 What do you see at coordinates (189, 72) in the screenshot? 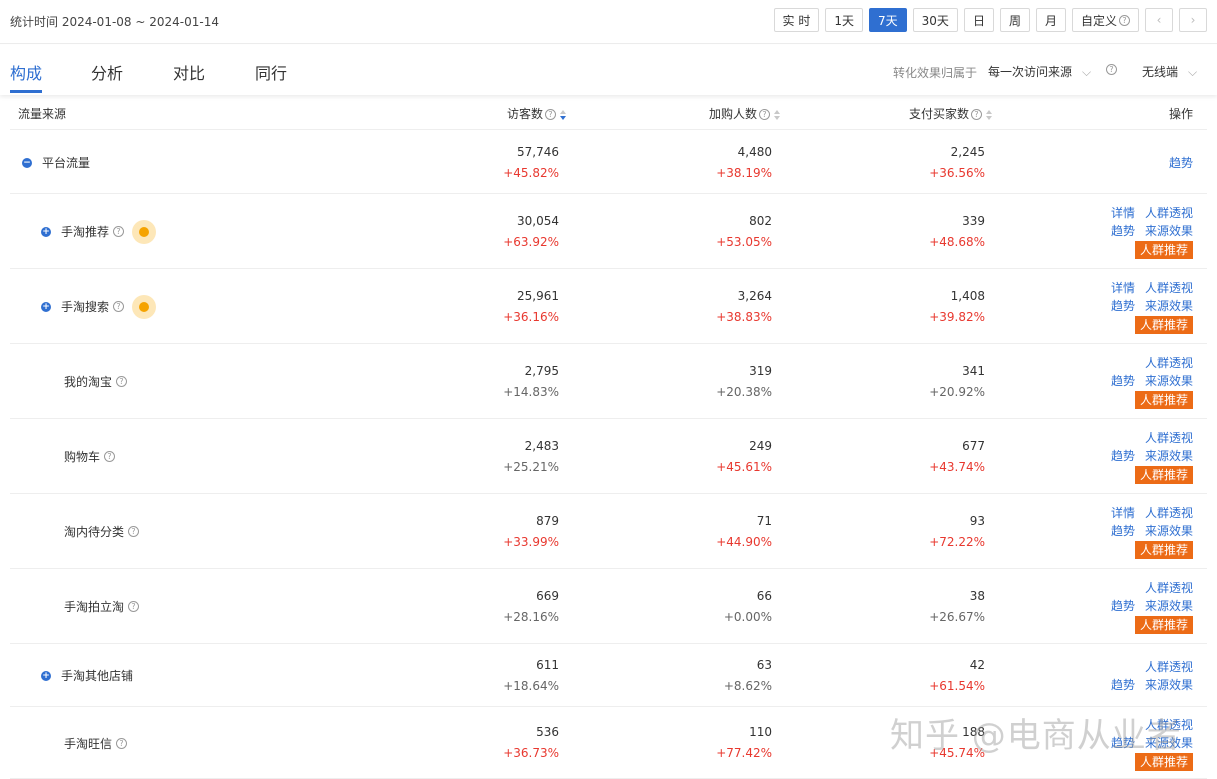
I see `tab-compare: 对比` at bounding box center [189, 72].